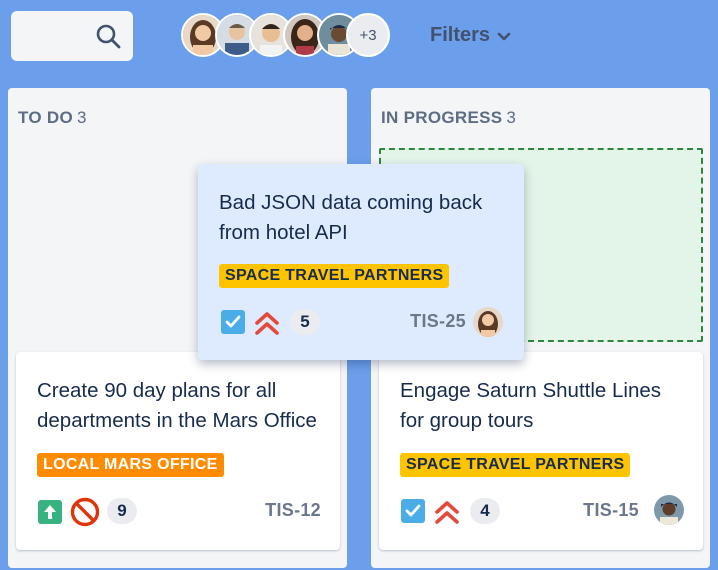 The height and width of the screenshot is (570, 718). What do you see at coordinates (542, 513) in the screenshot?
I see `card-footer: 4 TIS-15` at bounding box center [542, 513].